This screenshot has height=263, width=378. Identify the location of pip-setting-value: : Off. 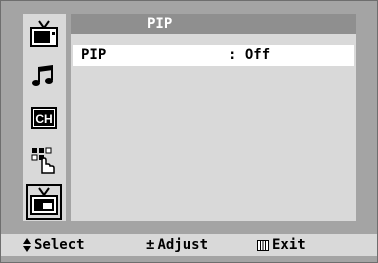
(249, 55).